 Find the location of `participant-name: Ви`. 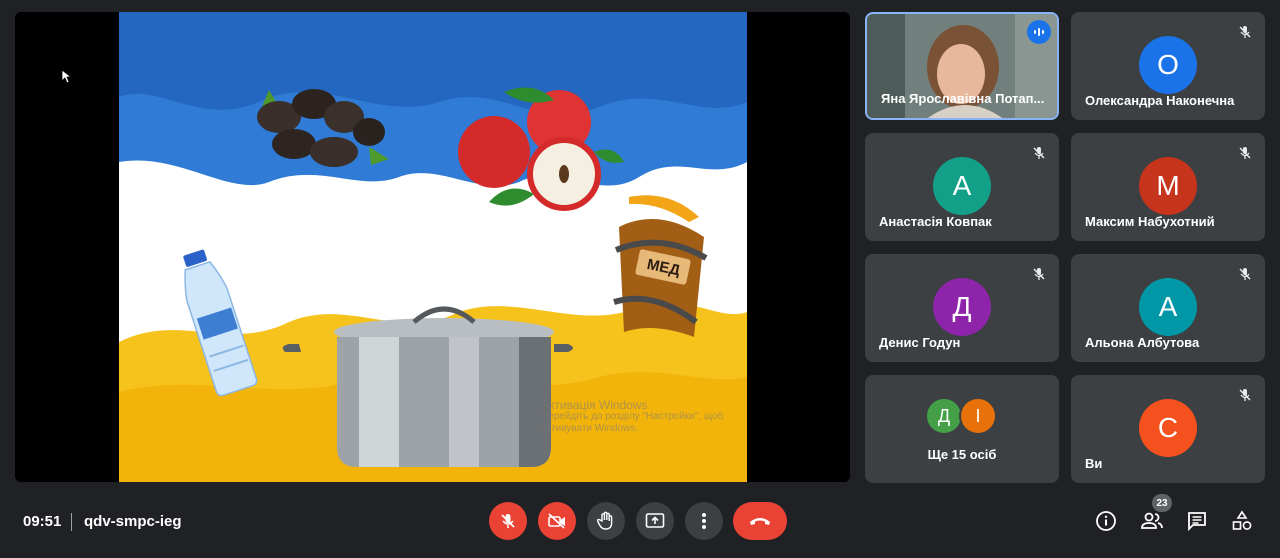

participant-name: Ви is located at coordinates (1094, 463).